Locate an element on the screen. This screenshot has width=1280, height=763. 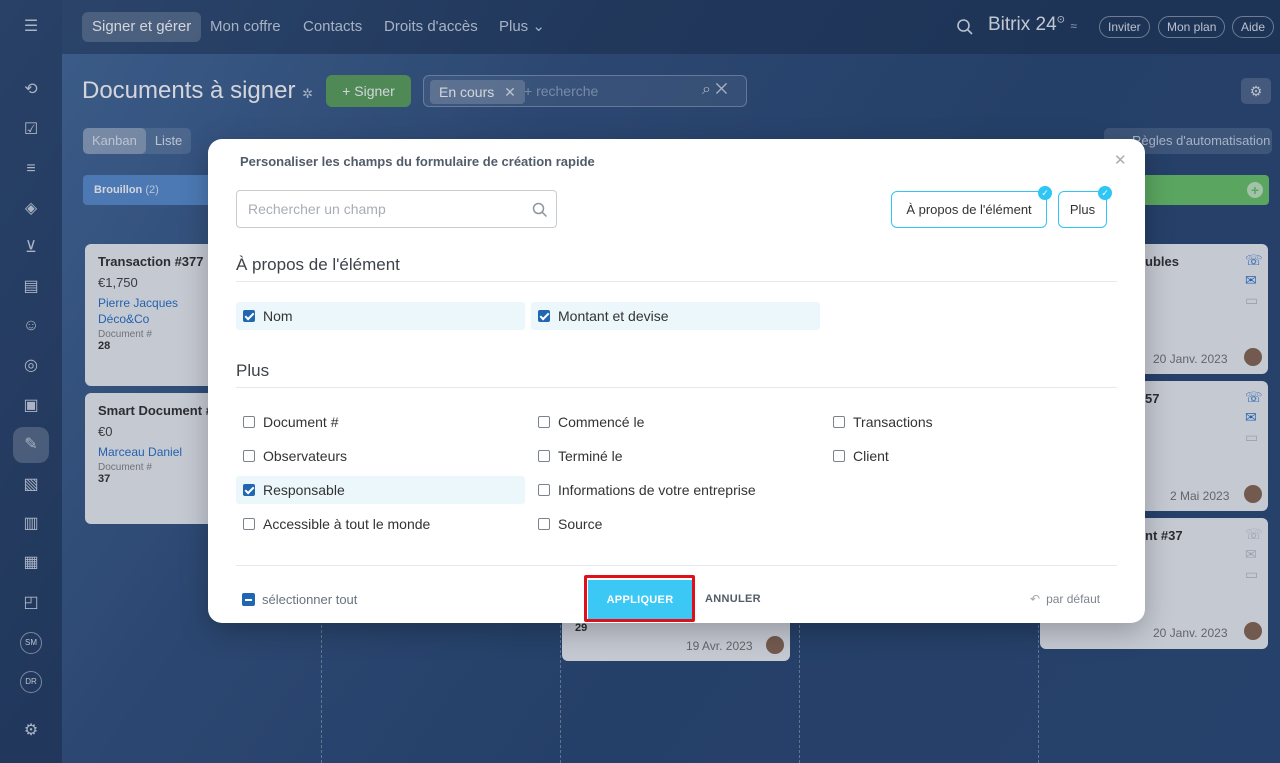
field-search-input is located at coordinates (377, 209).